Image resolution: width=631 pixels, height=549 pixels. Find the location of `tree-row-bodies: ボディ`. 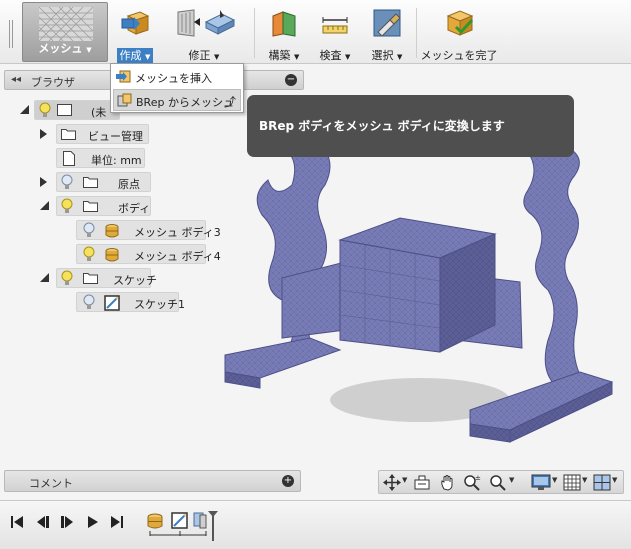

tree-row-bodies: ボディ is located at coordinates (96, 206).